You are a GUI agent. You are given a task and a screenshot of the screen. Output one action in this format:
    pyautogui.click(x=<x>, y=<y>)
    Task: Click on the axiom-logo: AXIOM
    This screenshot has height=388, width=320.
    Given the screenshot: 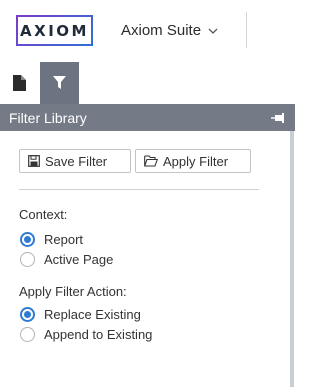 What is the action you would take?
    pyautogui.click(x=54, y=30)
    